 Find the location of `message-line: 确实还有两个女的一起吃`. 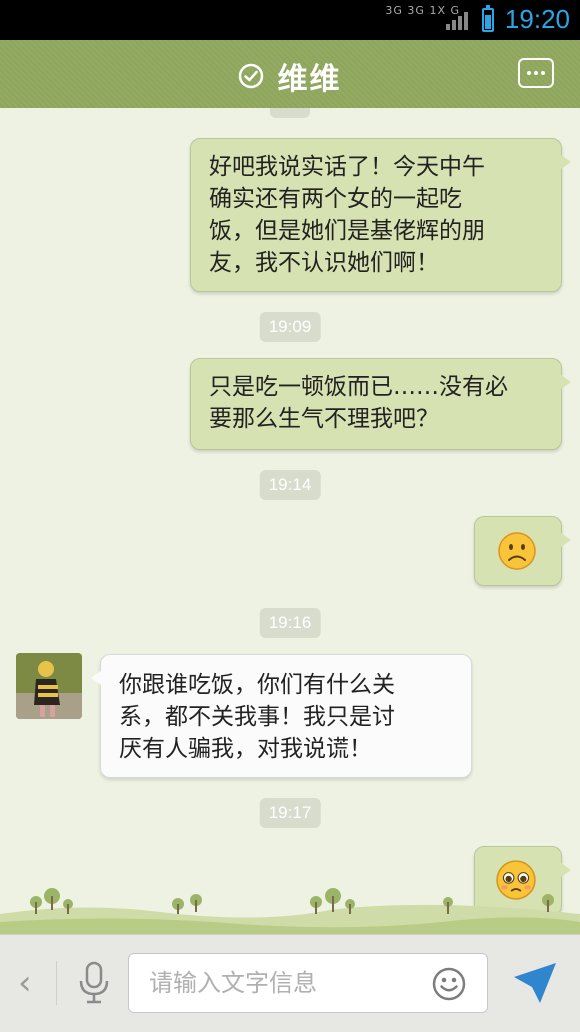

message-line: 确实还有两个女的一起吃 is located at coordinates (335, 199).